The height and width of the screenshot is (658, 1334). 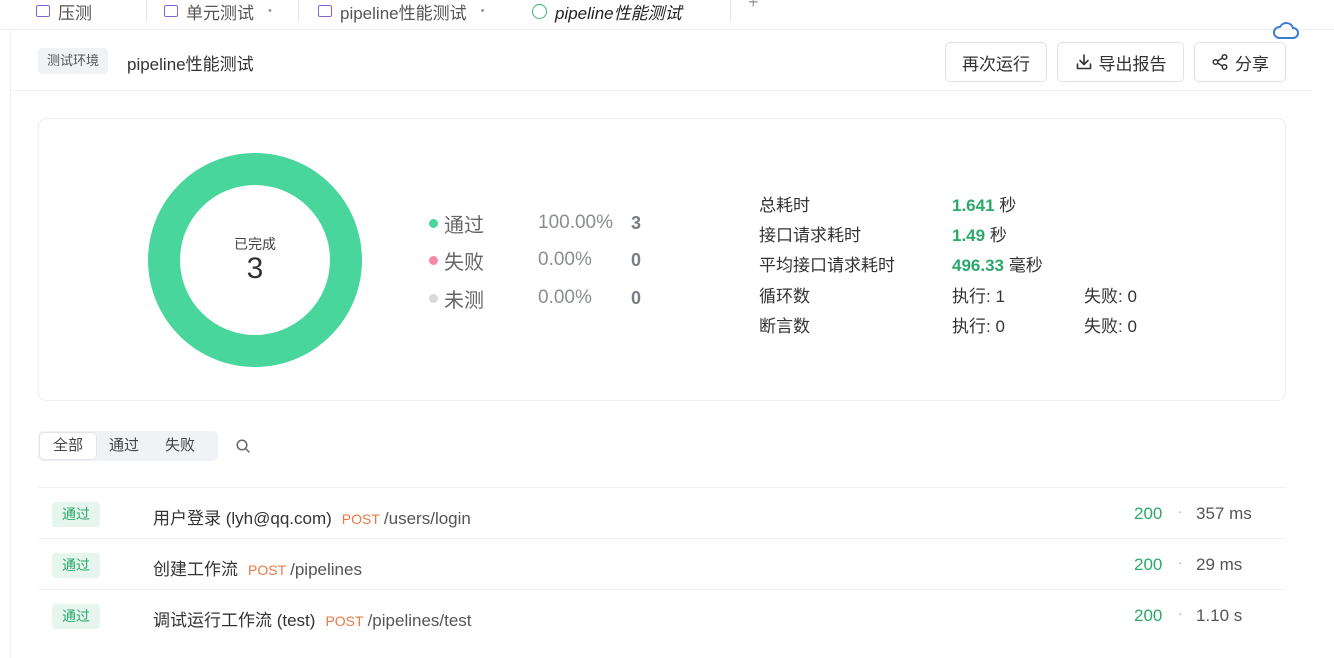 I want to click on rerun-button: 再次运行, so click(x=996, y=62).